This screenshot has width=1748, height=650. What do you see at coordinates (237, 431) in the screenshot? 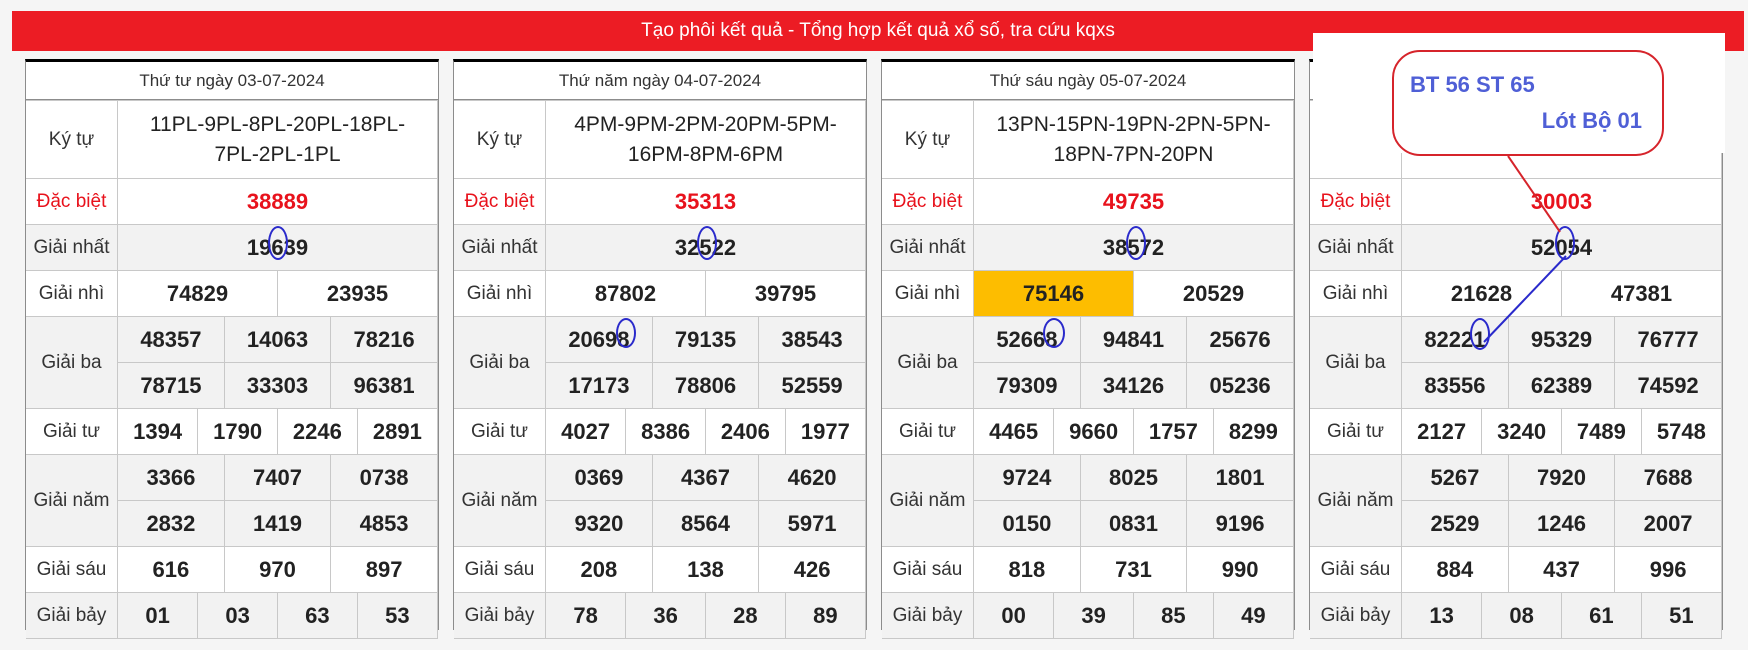
I see `giai-tu-number: 1790` at bounding box center [237, 431].